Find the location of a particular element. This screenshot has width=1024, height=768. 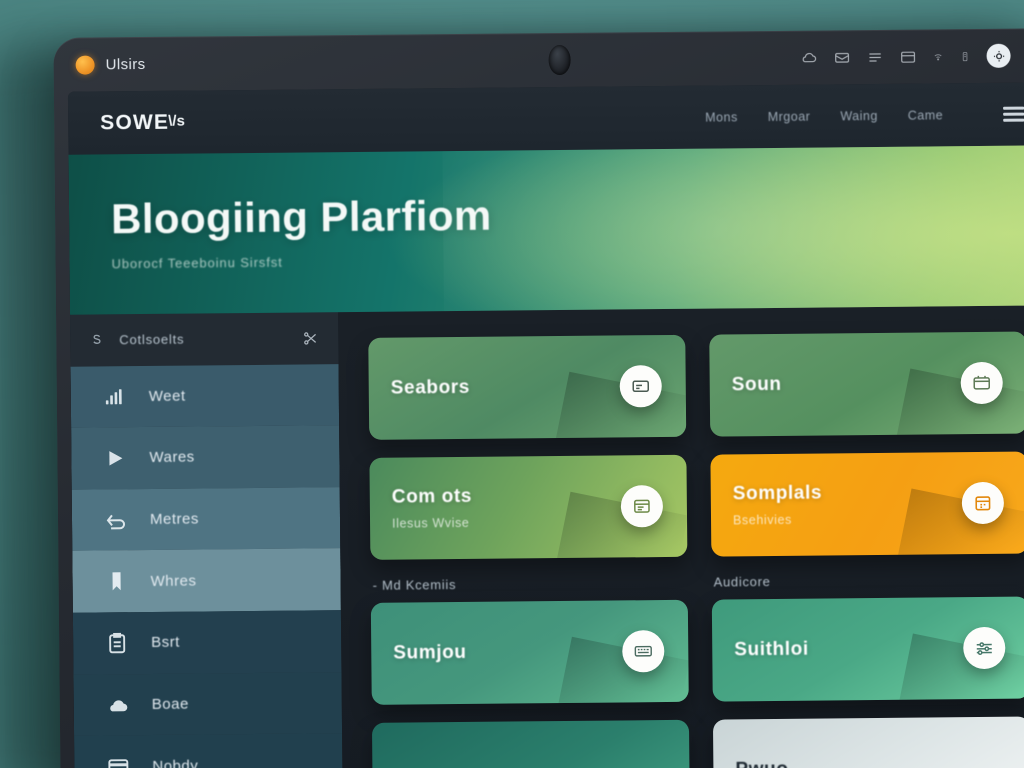

sliders-icon is located at coordinates (984, 648).